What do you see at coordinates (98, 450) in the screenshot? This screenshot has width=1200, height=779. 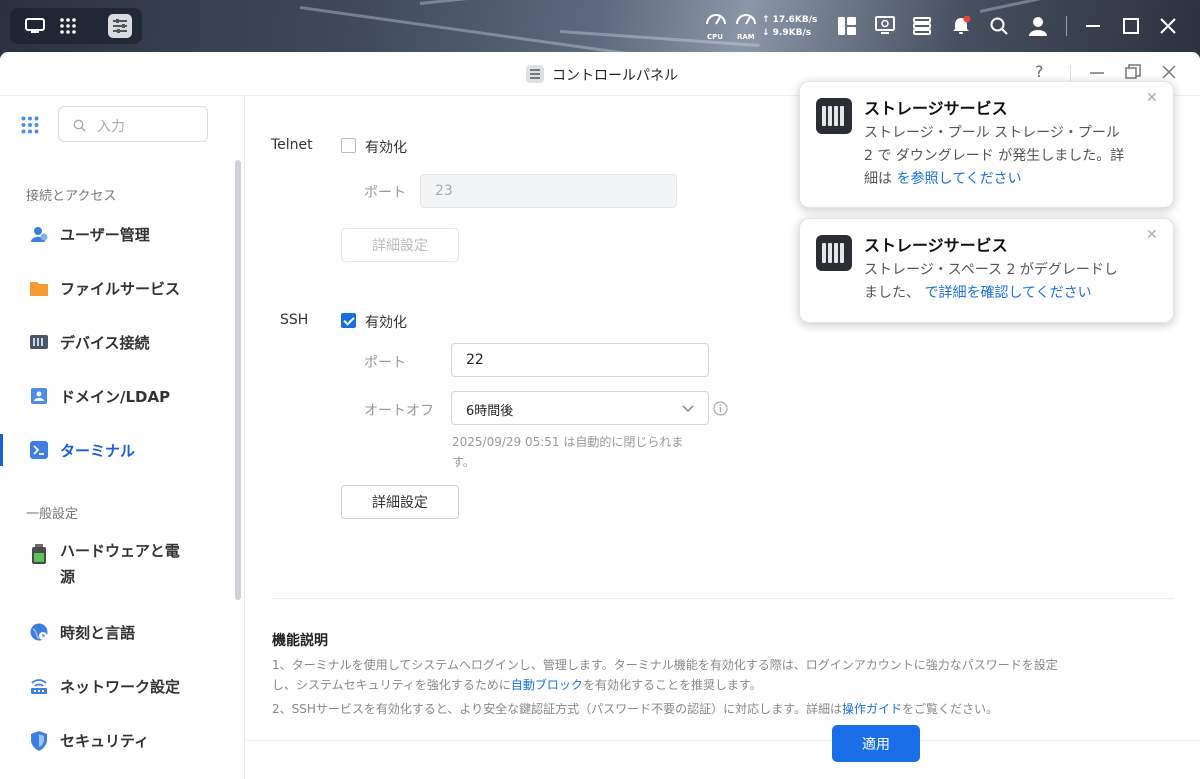 I see `sidebar-item-label: ターミナル` at bounding box center [98, 450].